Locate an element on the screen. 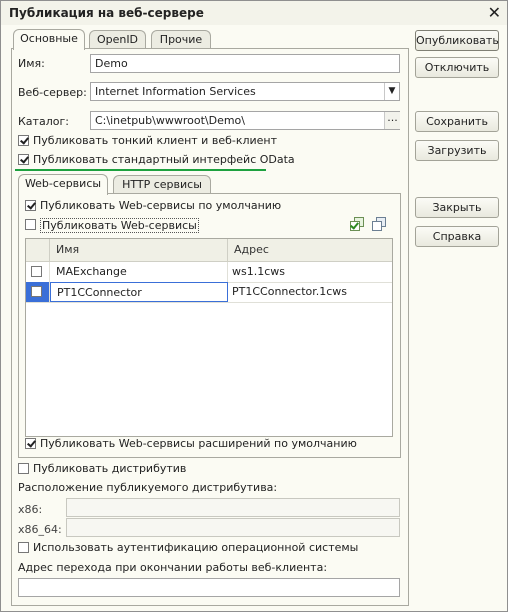  help-button: Справка is located at coordinates (457, 236).